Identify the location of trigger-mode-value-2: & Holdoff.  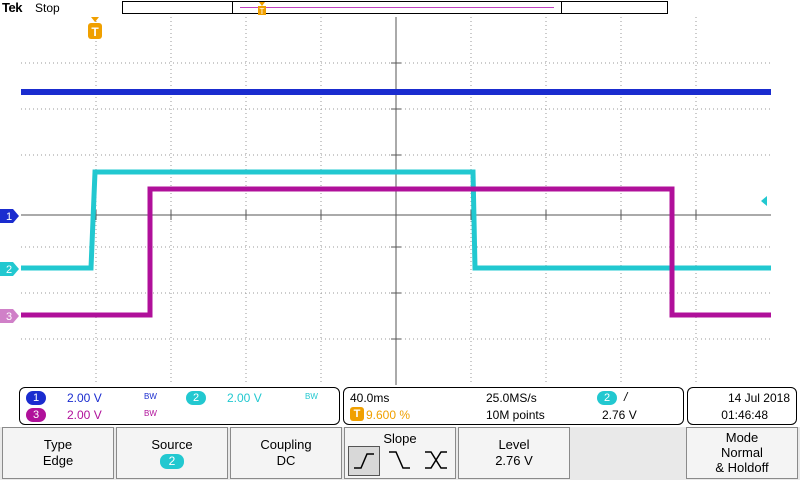
(742, 467).